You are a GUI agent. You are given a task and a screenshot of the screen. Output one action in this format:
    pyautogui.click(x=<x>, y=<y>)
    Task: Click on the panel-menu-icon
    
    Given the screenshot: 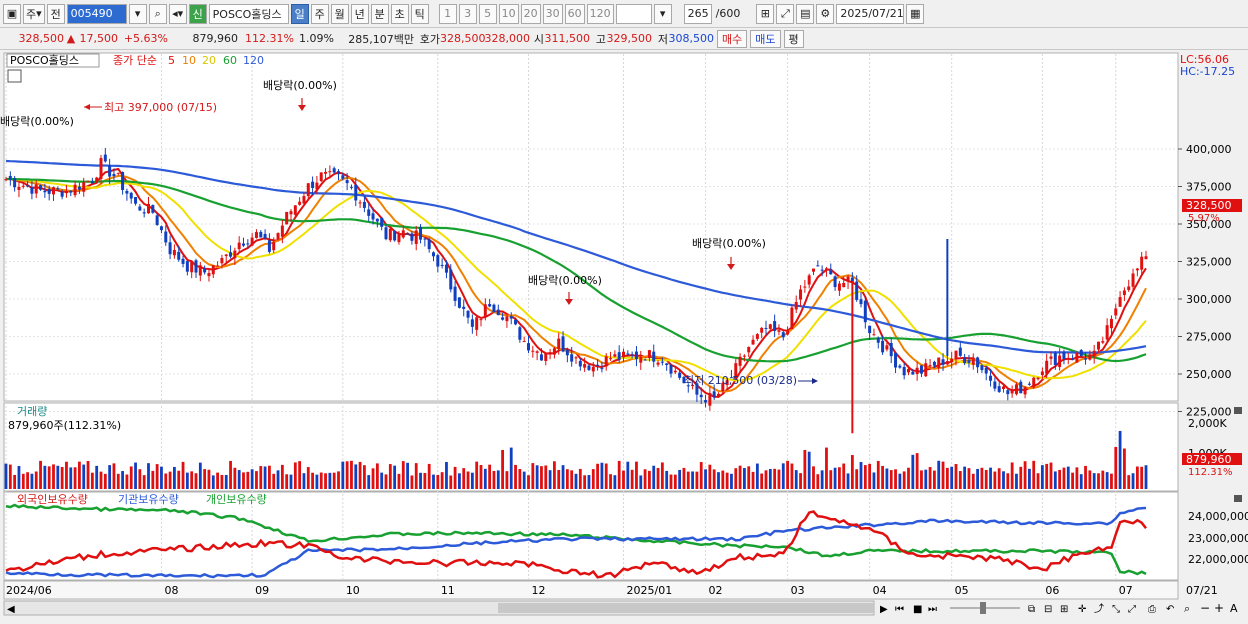 What is the action you would take?
    pyautogui.click(x=14, y=76)
    